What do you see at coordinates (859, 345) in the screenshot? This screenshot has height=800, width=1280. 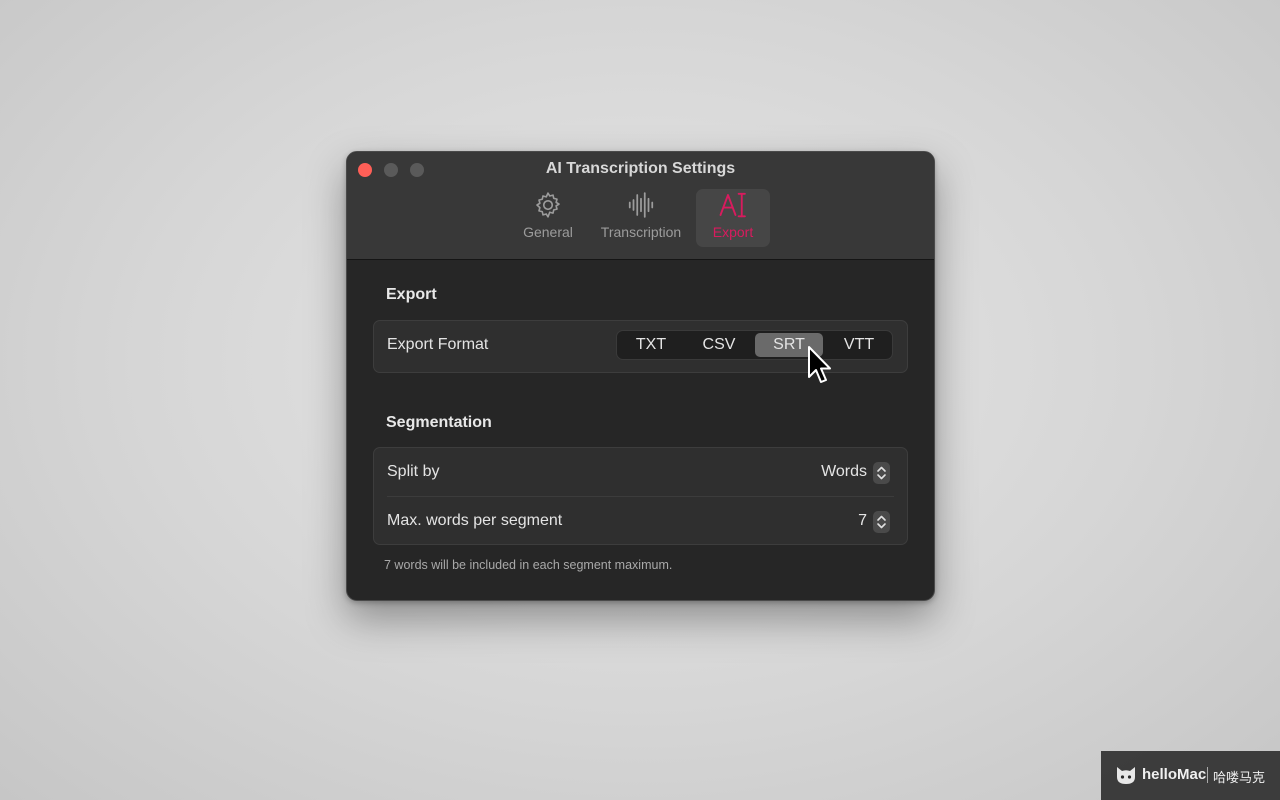 I see `format-option-vtt: VTT` at bounding box center [859, 345].